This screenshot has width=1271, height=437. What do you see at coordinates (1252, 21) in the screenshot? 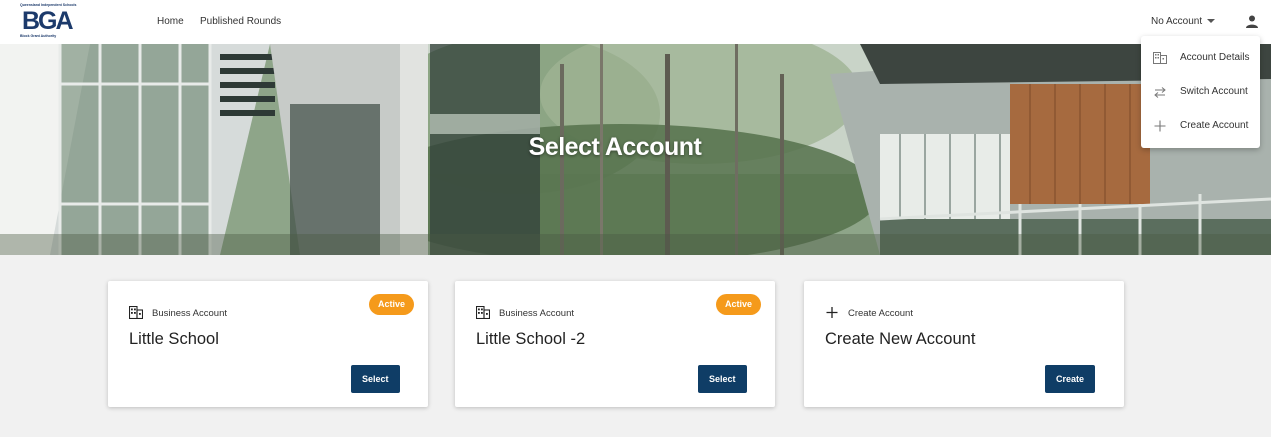
I see `user-icon` at bounding box center [1252, 21].